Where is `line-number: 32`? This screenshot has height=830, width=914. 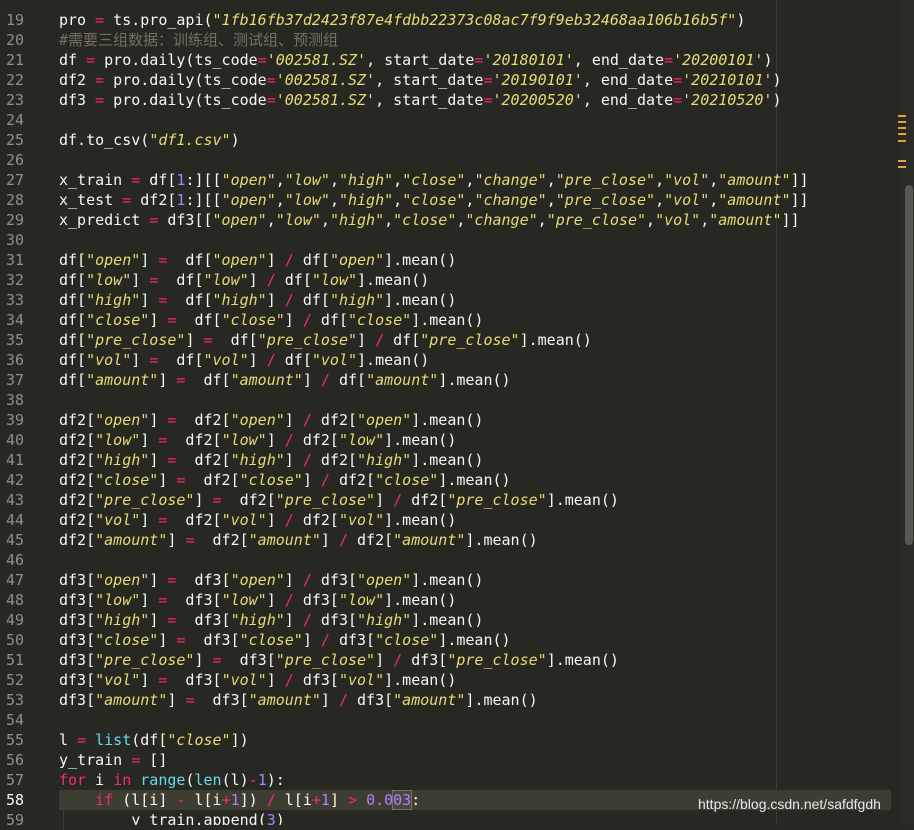 line-number: 32 is located at coordinates (14, 280).